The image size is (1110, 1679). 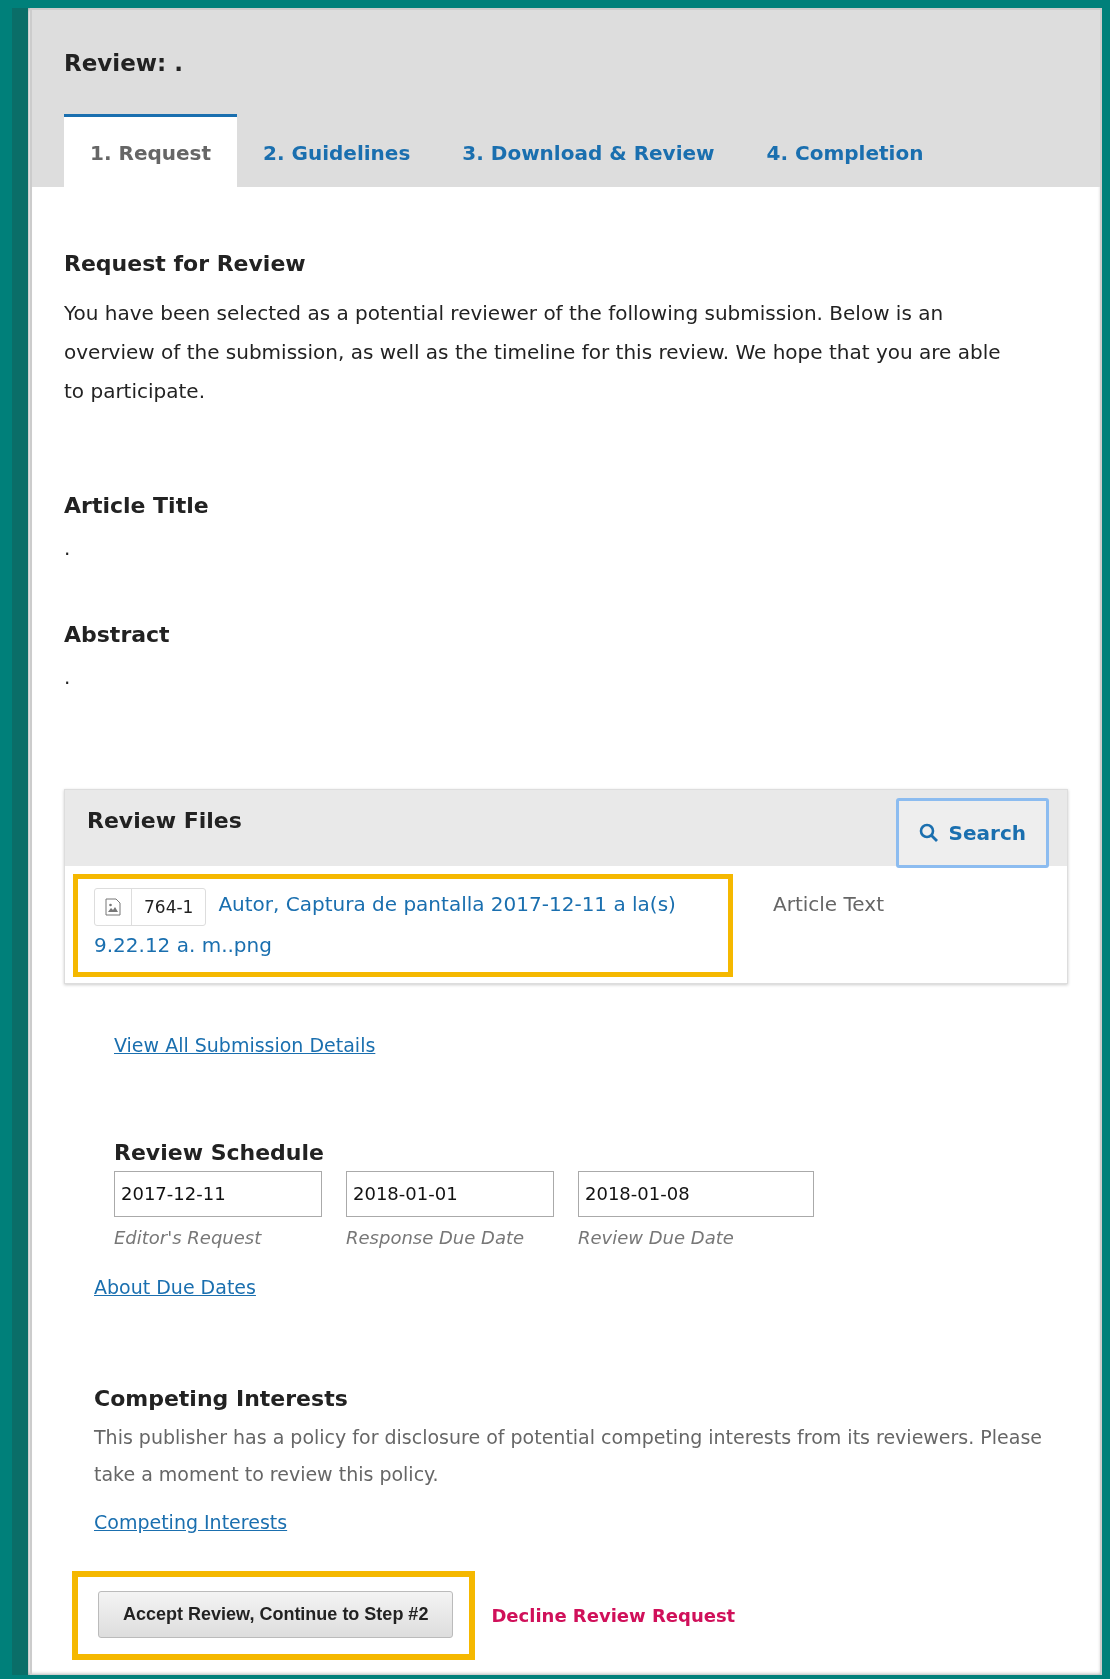 I want to click on search-button: Search, so click(x=972, y=833).